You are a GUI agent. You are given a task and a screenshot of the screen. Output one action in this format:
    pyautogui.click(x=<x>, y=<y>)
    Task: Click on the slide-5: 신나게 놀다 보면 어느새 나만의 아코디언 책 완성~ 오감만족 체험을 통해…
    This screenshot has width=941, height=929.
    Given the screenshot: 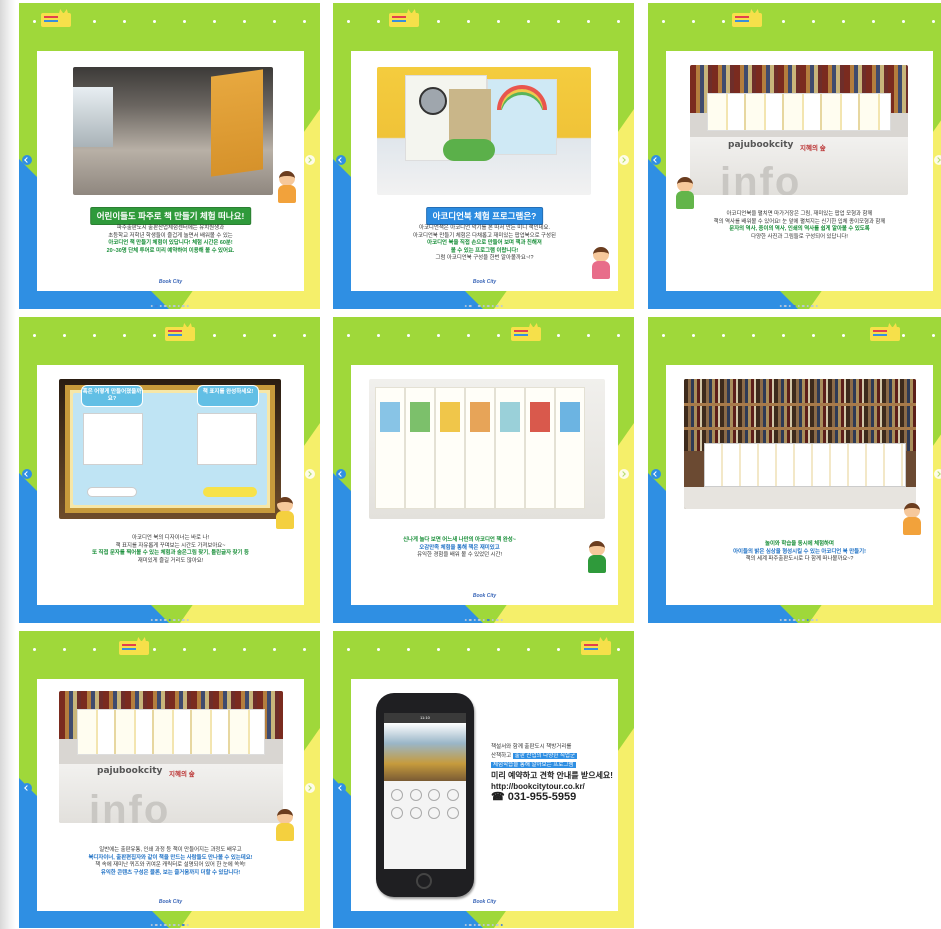 What is the action you would take?
    pyautogui.click(x=483, y=470)
    